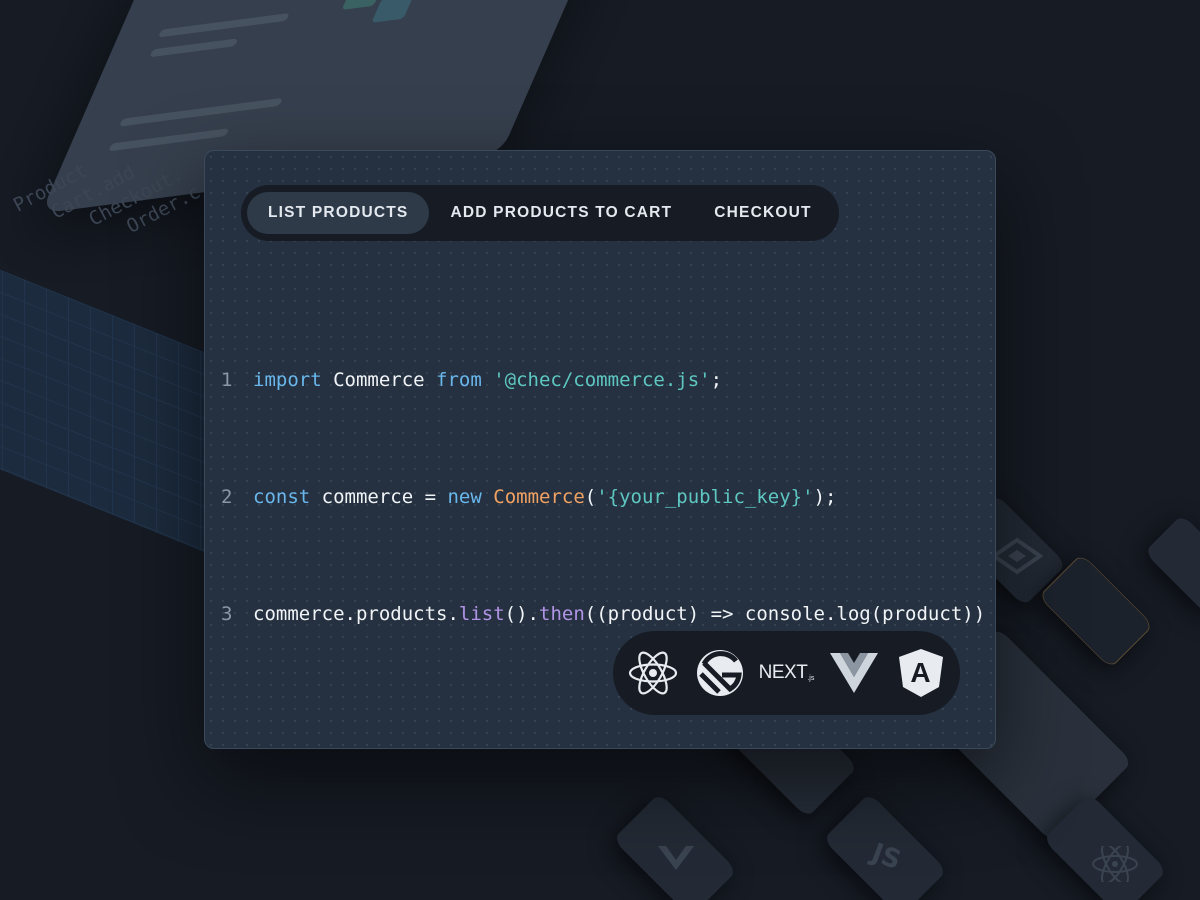 This screenshot has width=1200, height=900. What do you see at coordinates (521, 614) in the screenshot?
I see `code-token: ().` at bounding box center [521, 614].